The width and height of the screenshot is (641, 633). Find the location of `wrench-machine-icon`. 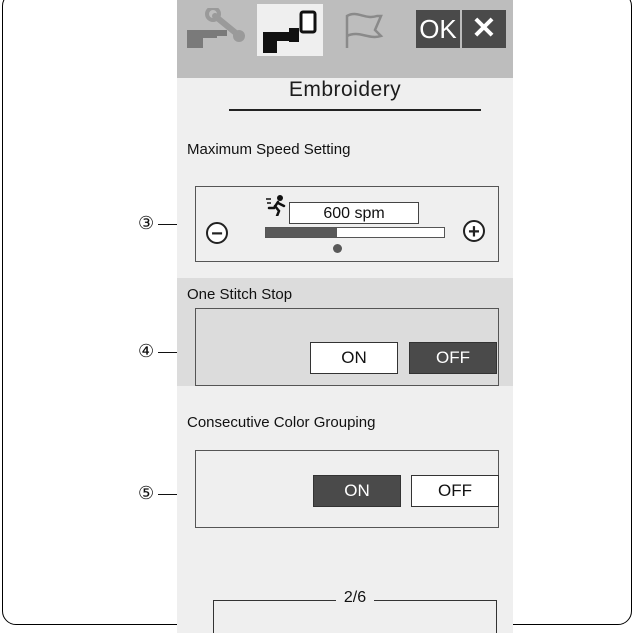

wrench-machine-icon is located at coordinates (216, 28).